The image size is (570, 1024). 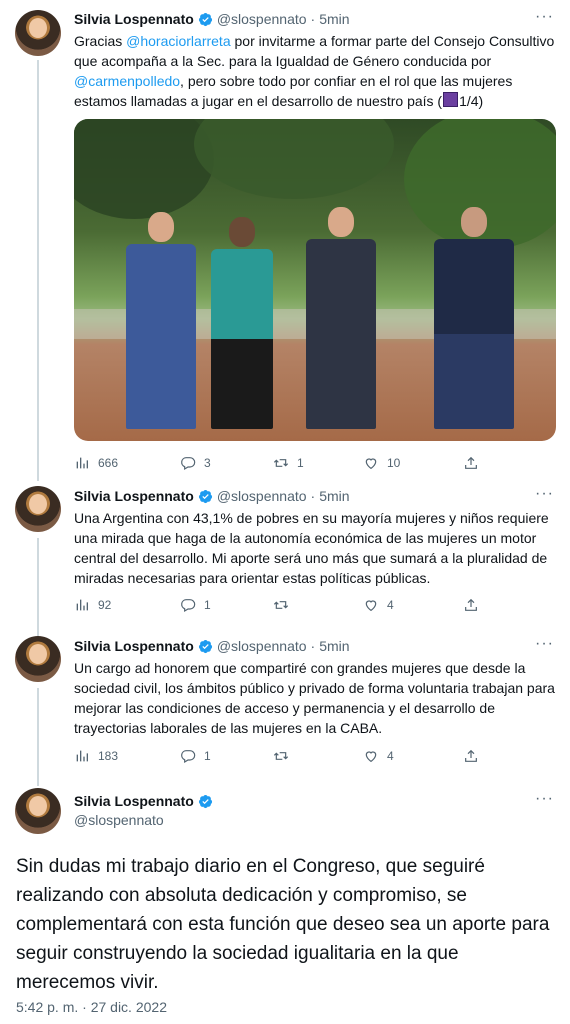 I want to click on mention-link: @carmenpolledo, so click(x=127, y=81).